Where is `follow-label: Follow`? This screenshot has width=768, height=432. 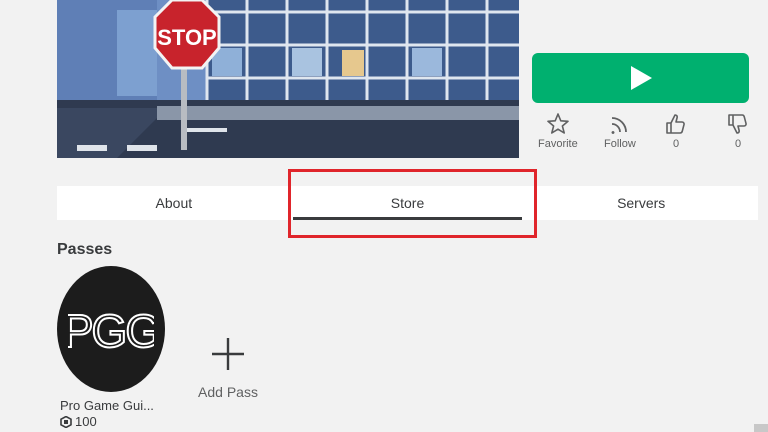 follow-label: Follow is located at coordinates (620, 144).